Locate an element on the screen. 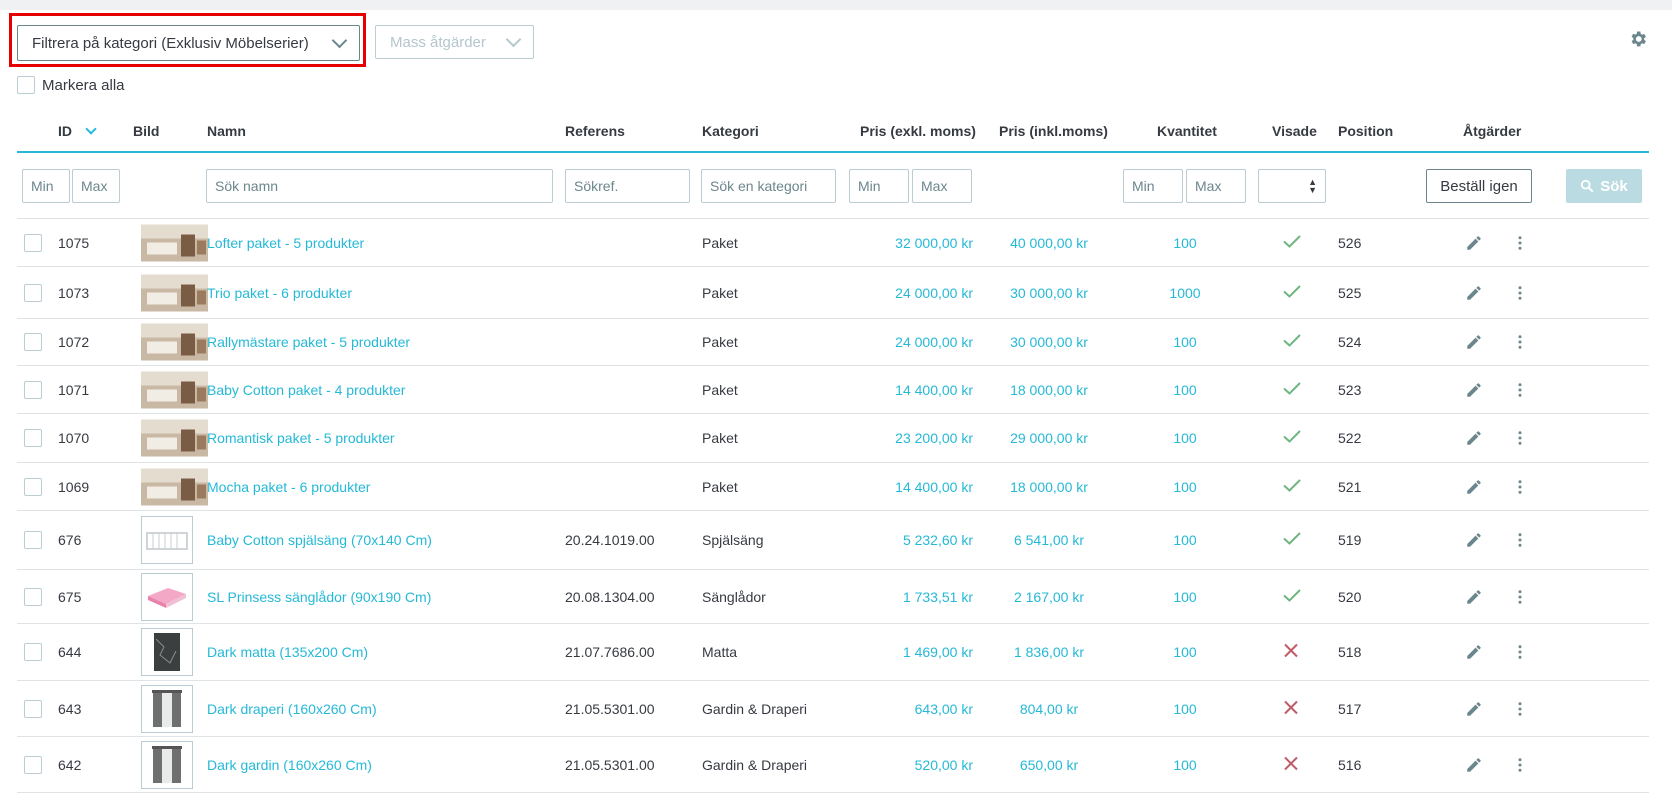  sort-desc-icon is located at coordinates (91, 129).